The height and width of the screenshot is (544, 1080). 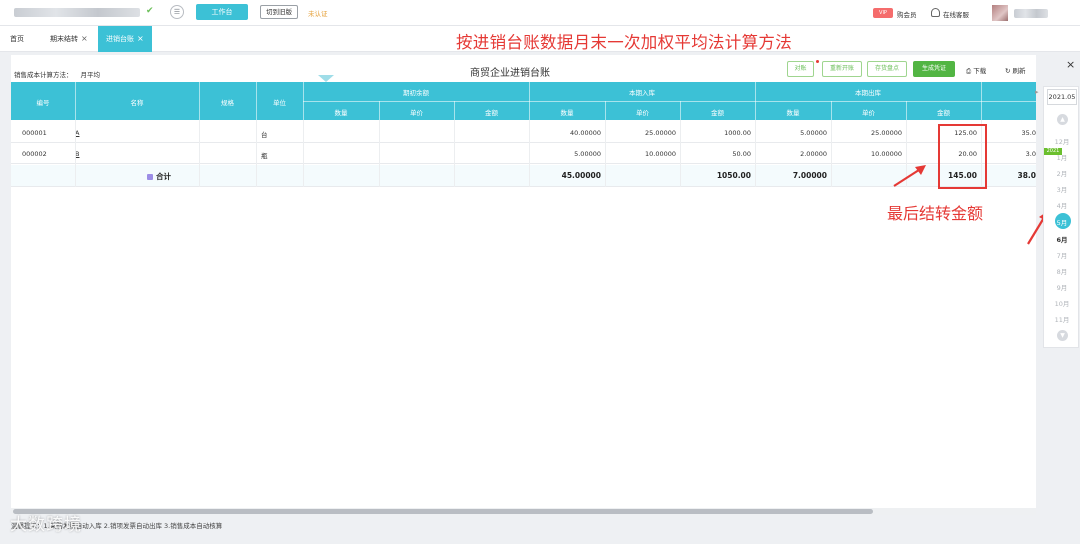 What do you see at coordinates (222, 12) in the screenshot?
I see `workbench-button: 工作台` at bounding box center [222, 12].